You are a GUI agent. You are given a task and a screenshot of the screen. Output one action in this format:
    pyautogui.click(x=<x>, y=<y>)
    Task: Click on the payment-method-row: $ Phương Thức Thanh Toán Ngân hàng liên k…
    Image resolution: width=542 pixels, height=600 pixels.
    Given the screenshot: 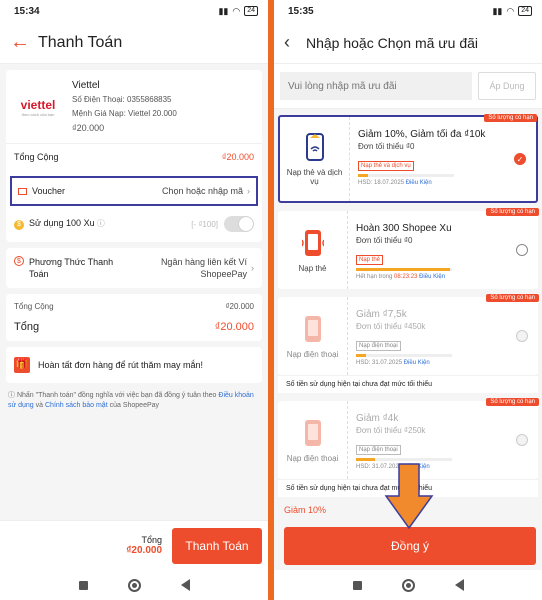 What is the action you would take?
    pyautogui.click(x=134, y=268)
    